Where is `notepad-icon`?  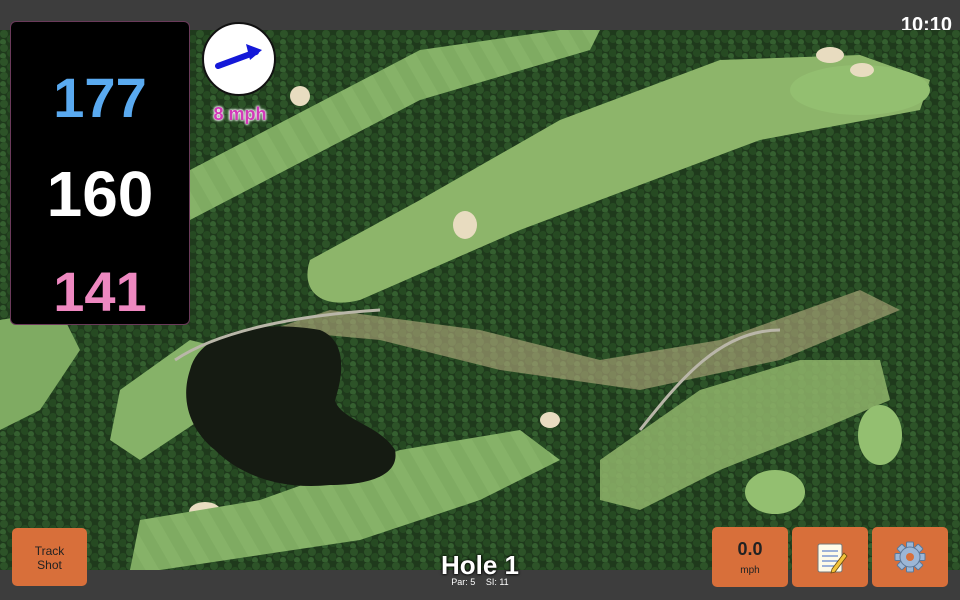 notepad-icon is located at coordinates (832, 558).